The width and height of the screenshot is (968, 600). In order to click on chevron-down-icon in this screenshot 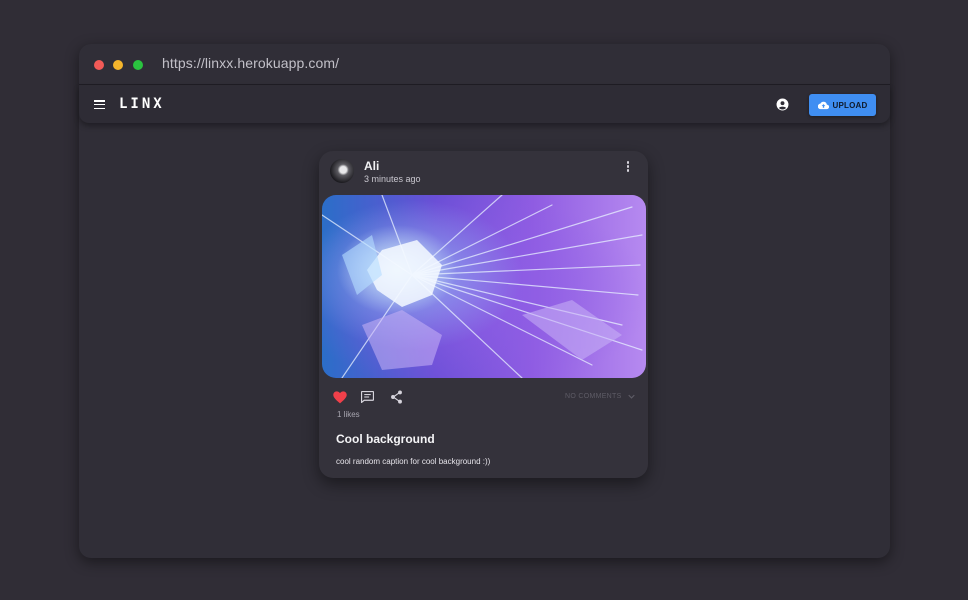, I will do `click(631, 396)`.